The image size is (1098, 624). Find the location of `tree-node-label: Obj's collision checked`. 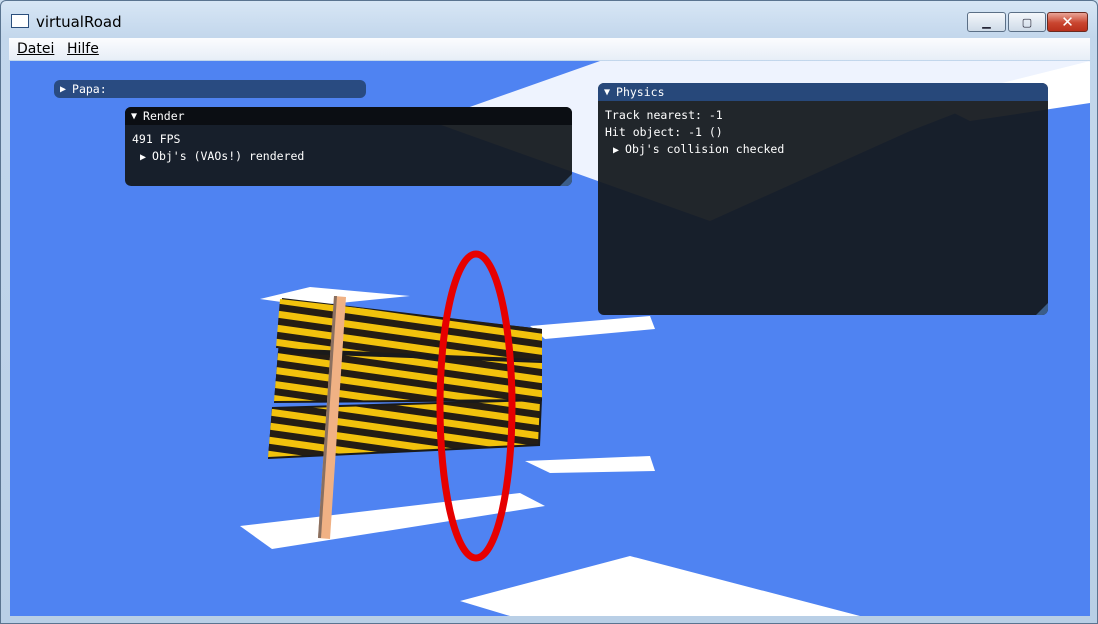

tree-node-label: Obj's collision checked is located at coordinates (705, 149).